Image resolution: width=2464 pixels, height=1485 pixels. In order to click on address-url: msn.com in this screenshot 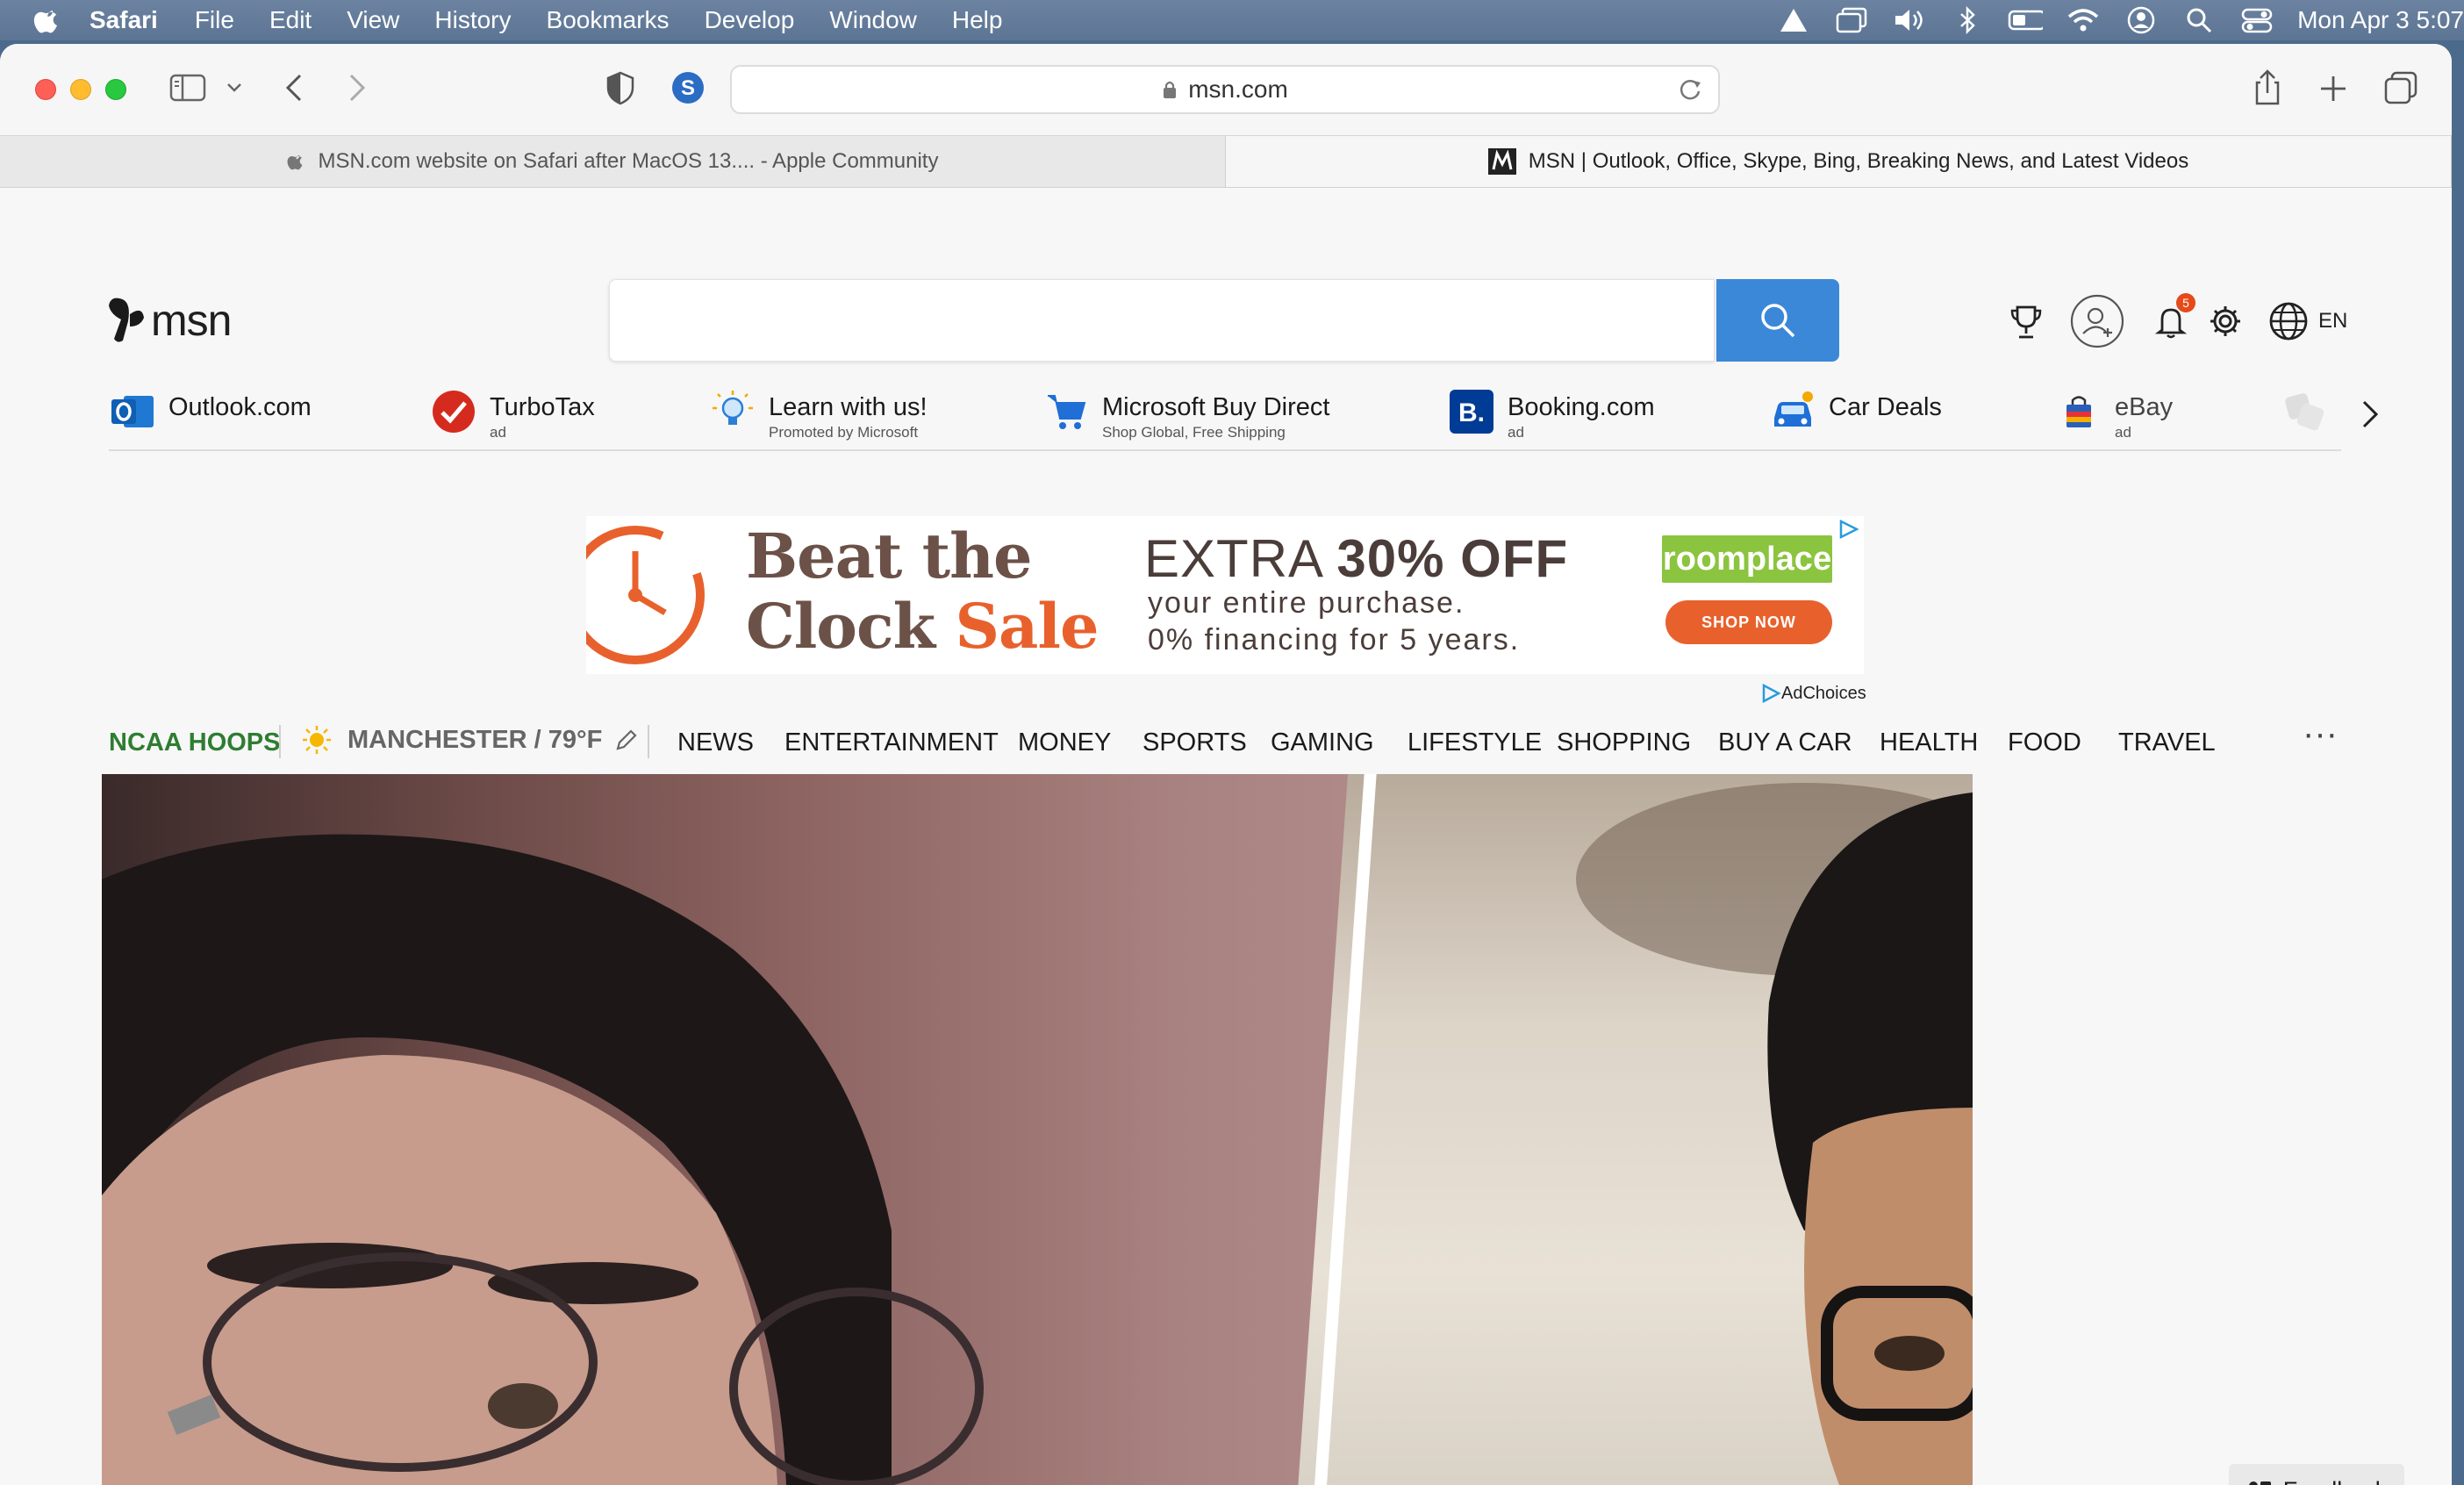, I will do `click(1238, 89)`.